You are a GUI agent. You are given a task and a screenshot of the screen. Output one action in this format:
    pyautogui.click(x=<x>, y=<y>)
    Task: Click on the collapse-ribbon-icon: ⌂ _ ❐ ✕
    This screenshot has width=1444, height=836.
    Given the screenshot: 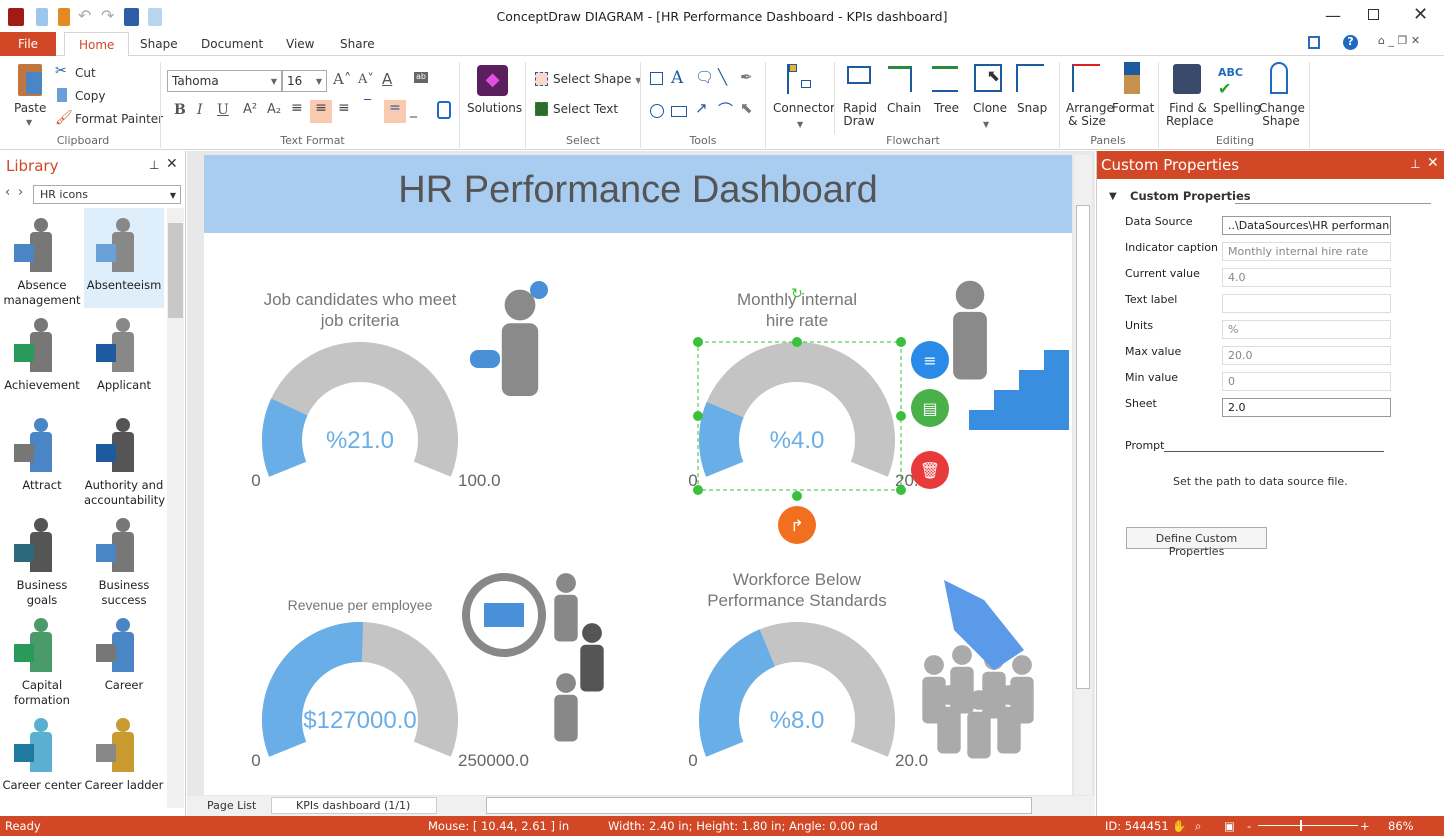 What is the action you would take?
    pyautogui.click(x=1399, y=40)
    